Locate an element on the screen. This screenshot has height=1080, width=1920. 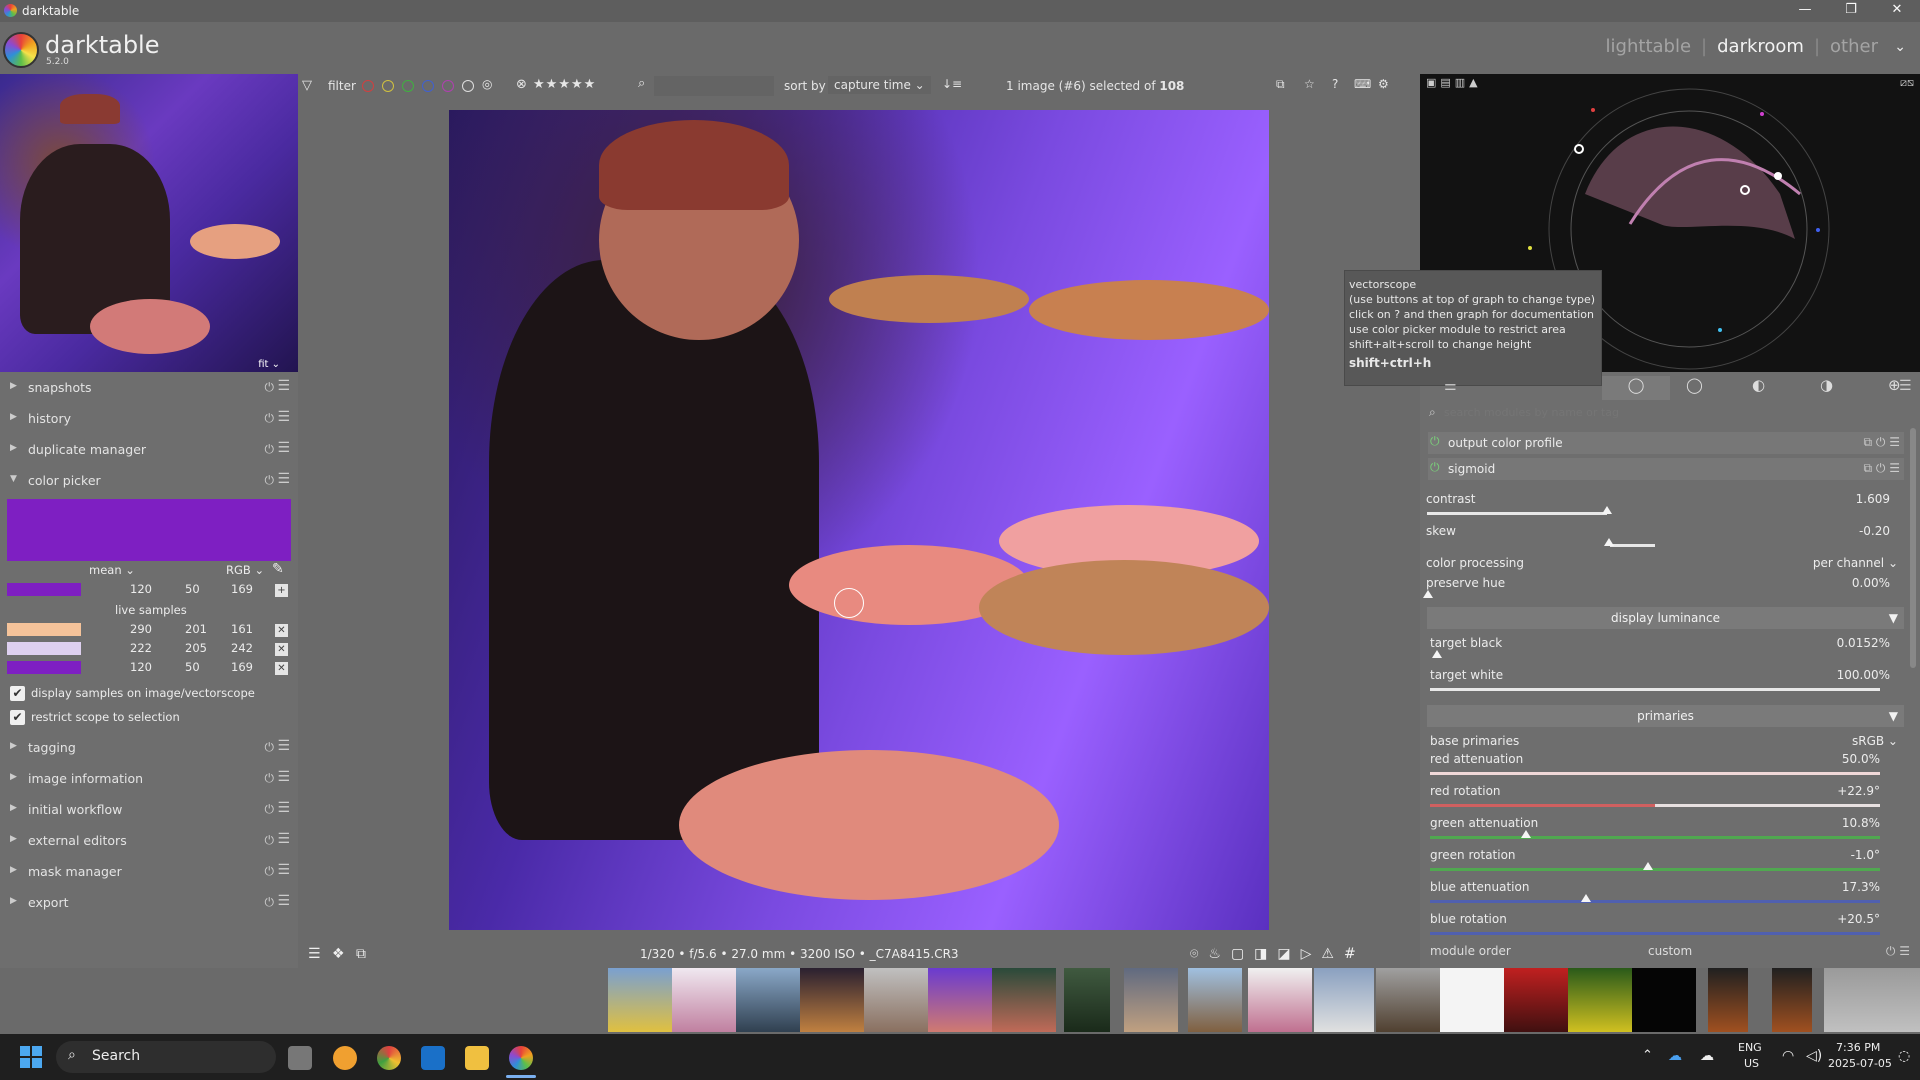
chrome-icon is located at coordinates (389, 1058).